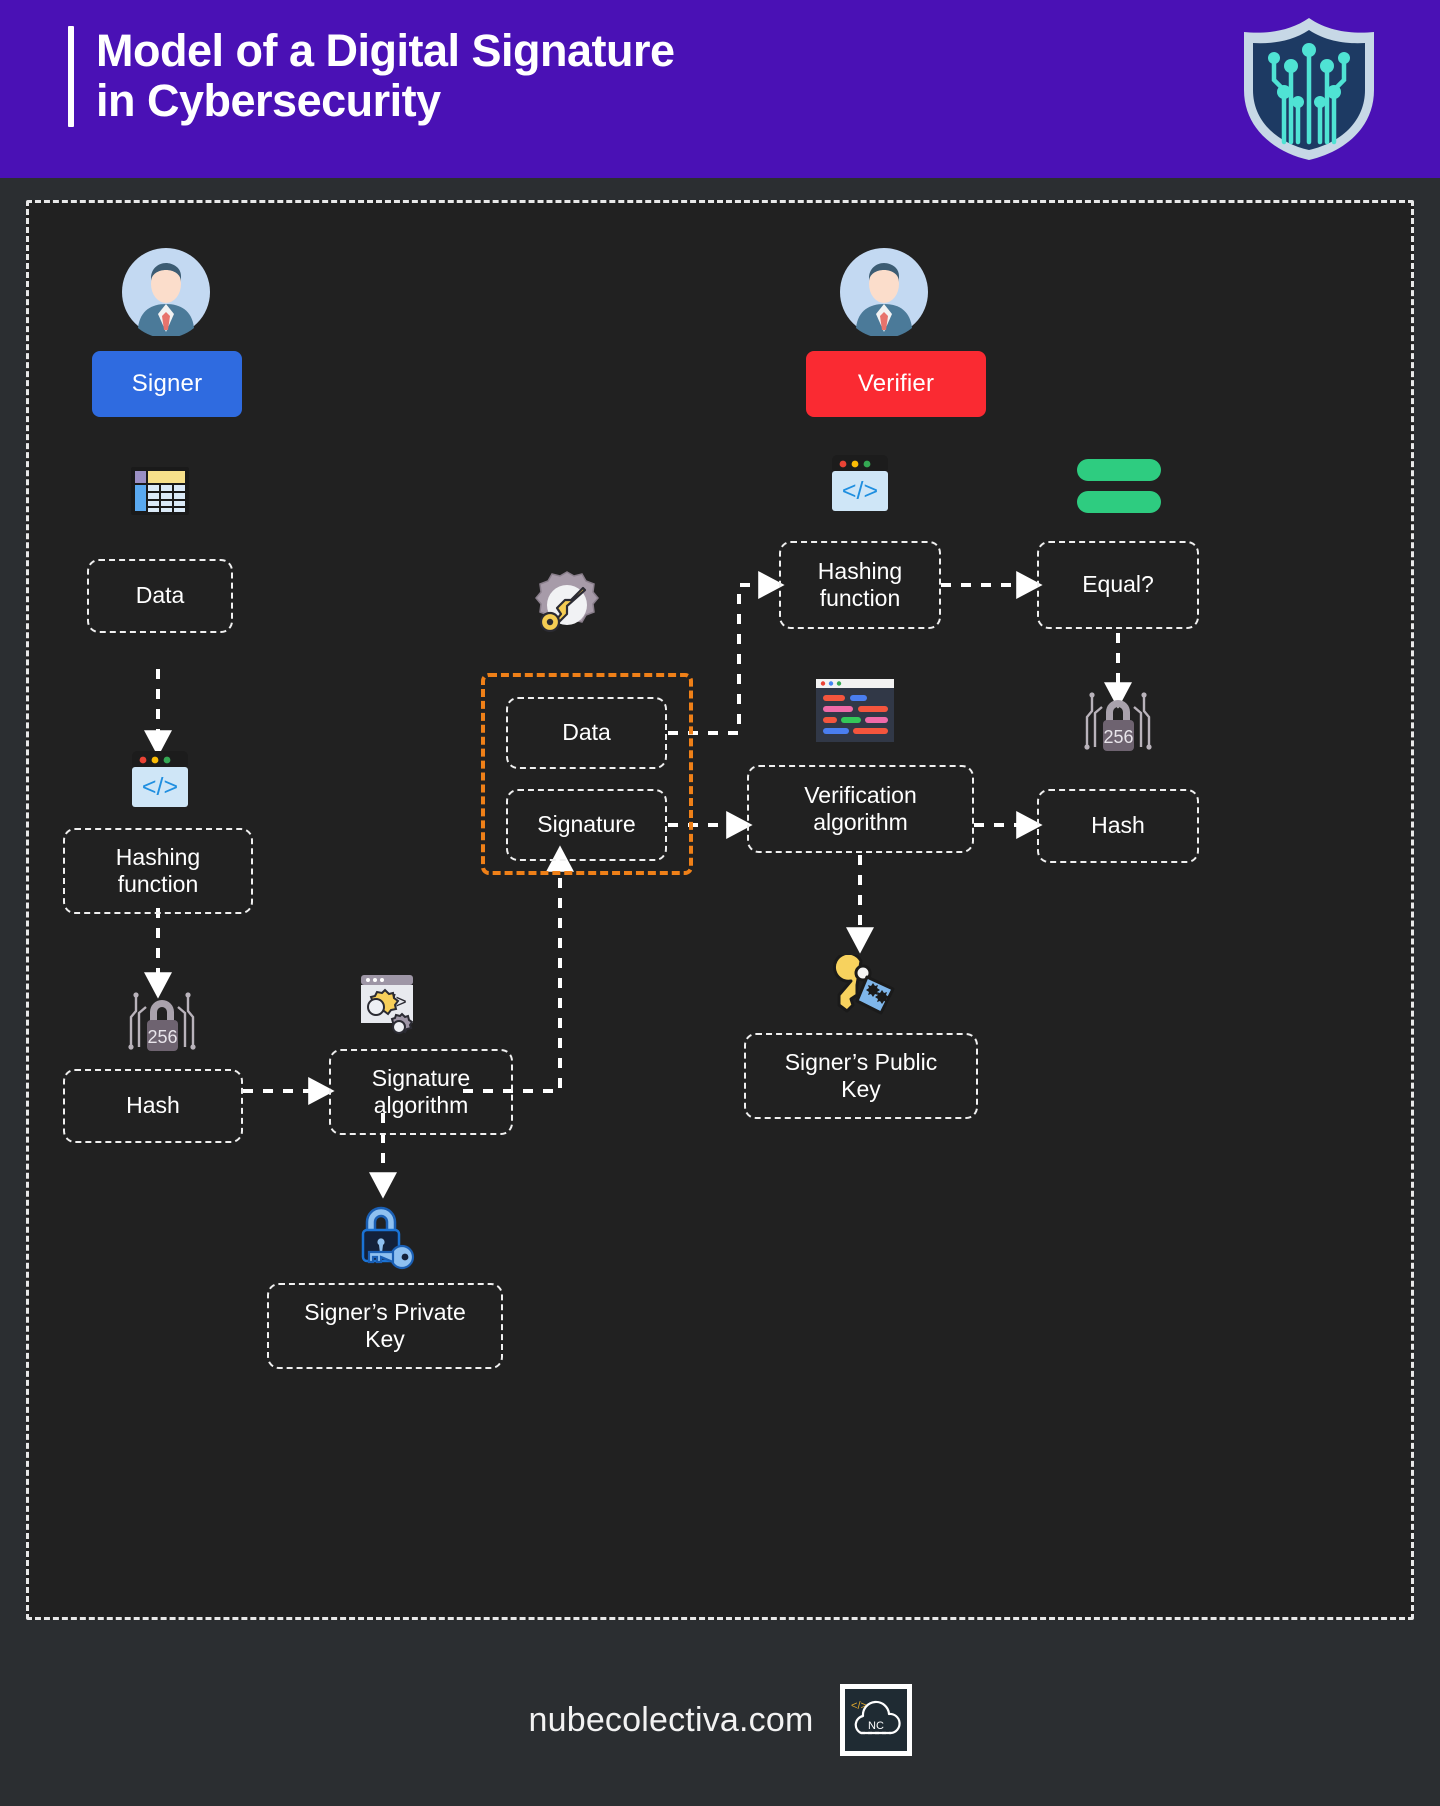  Describe the element at coordinates (567, 607) in the screenshot. I see `gear-key-icon` at that location.